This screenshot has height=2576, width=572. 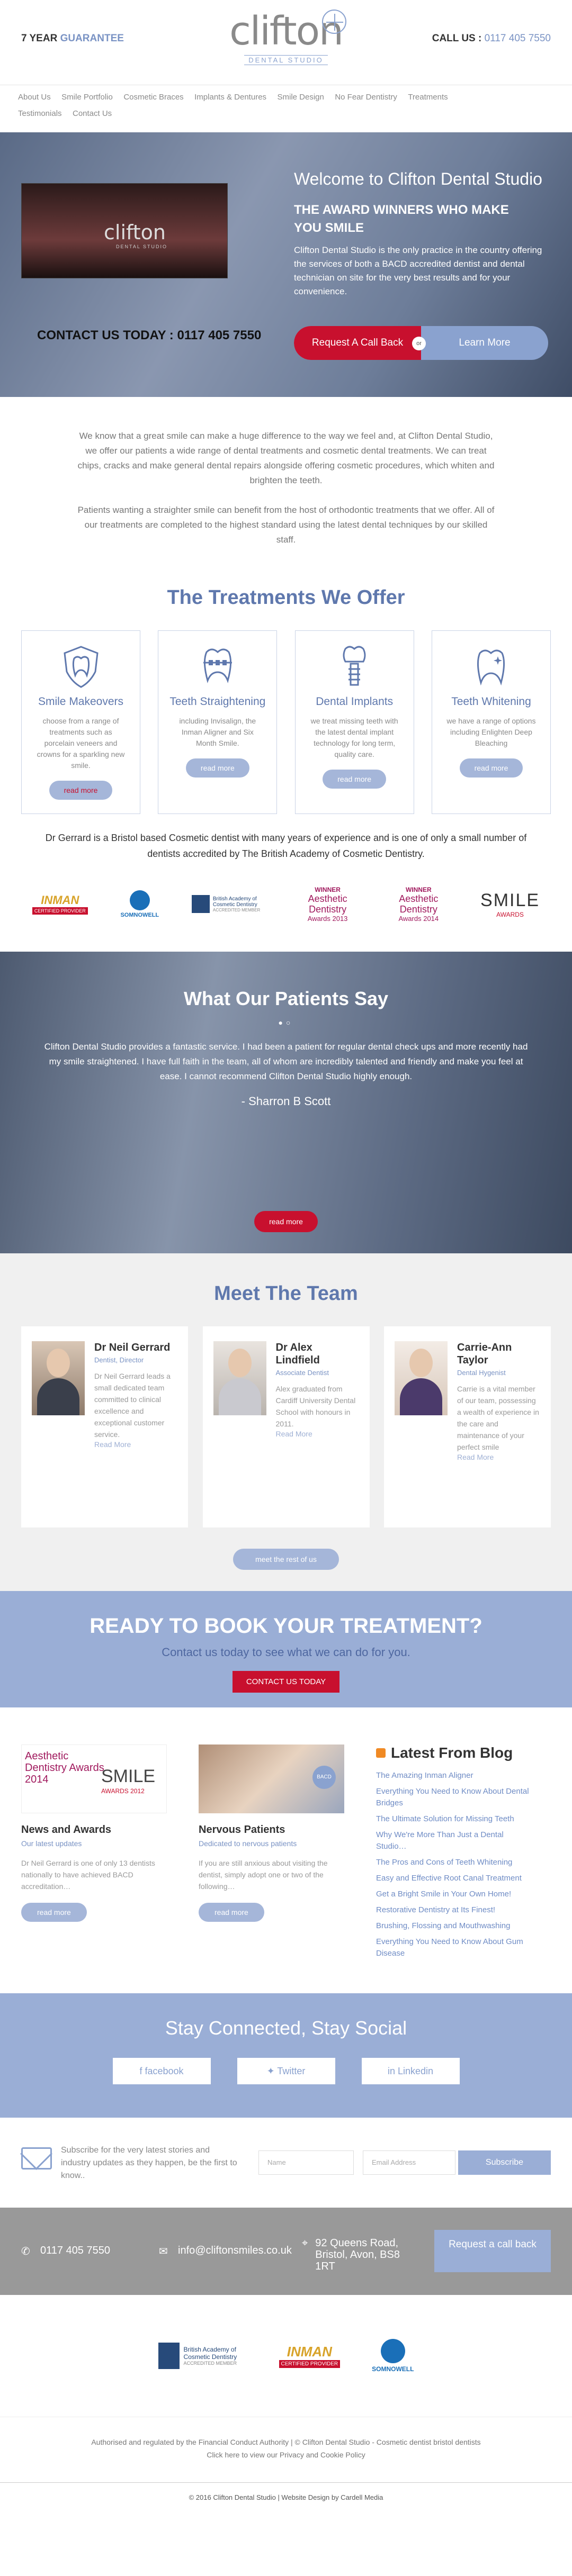 I want to click on nav-cosmetic-braces: Cosmetic Braces, so click(x=153, y=97).